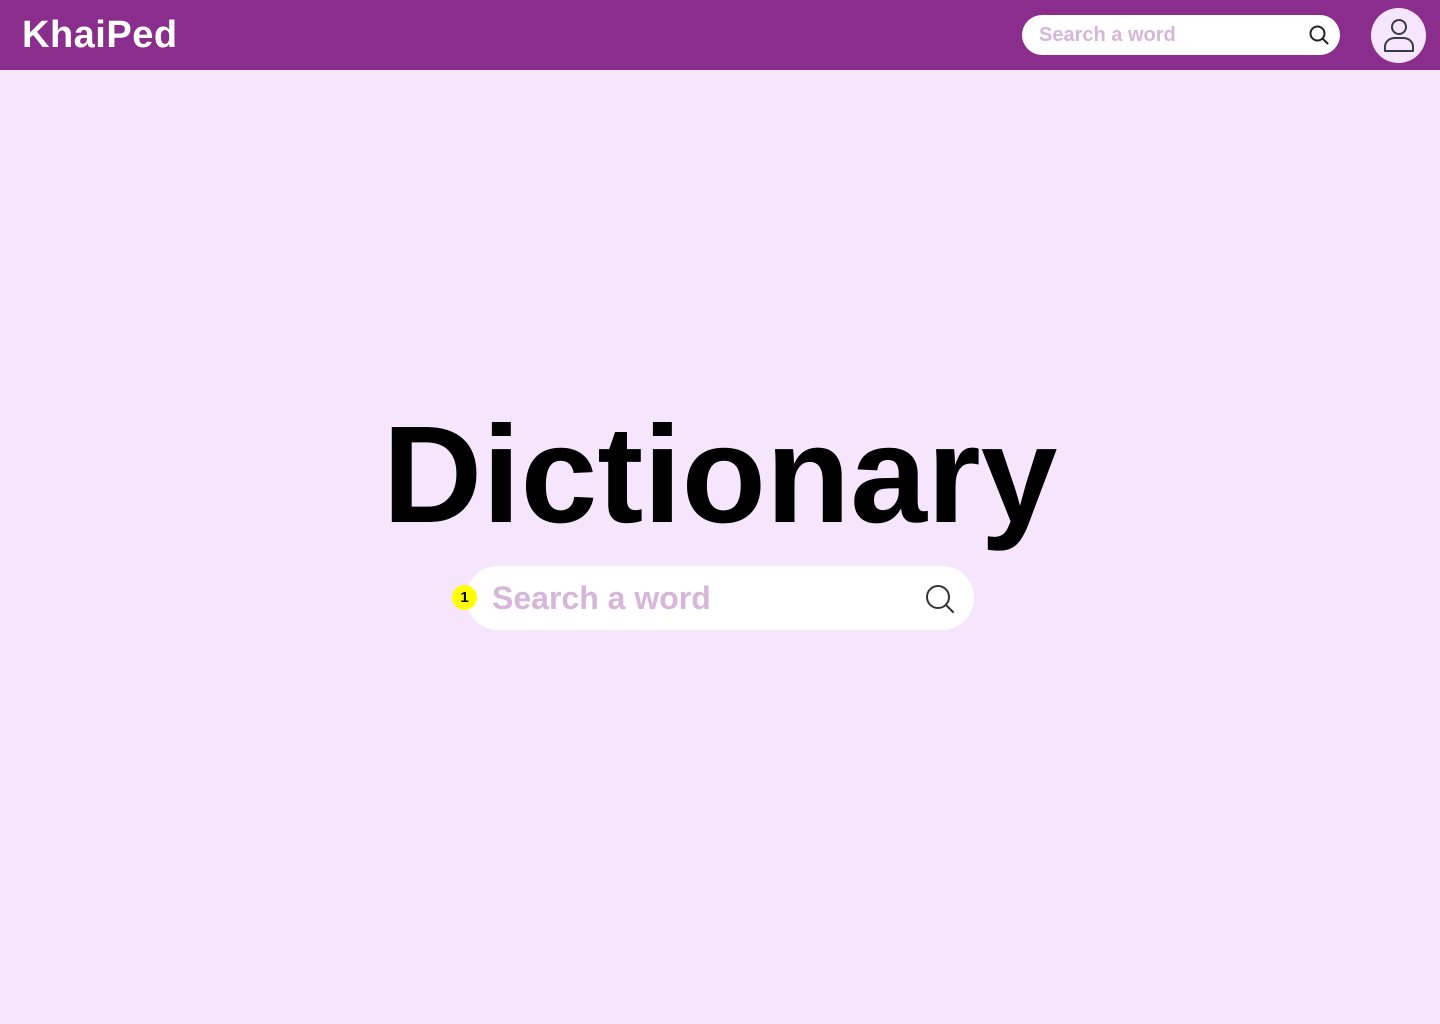  Describe the element at coordinates (720, 35) in the screenshot. I see `top-navigation-bar: KhaiPed` at that location.